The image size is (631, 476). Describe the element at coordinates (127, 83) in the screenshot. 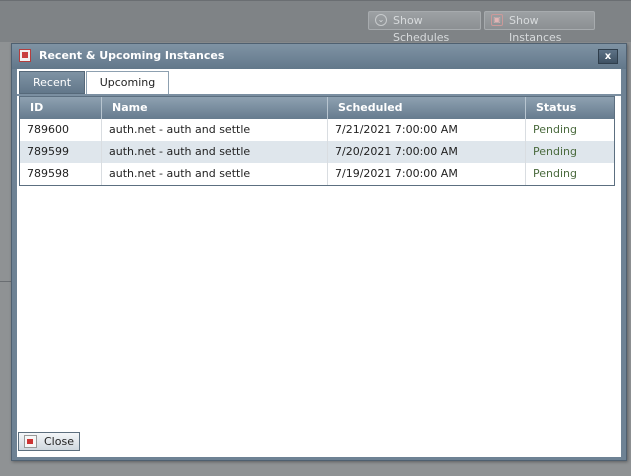

I see `tab-upcoming: Upcoming` at that location.